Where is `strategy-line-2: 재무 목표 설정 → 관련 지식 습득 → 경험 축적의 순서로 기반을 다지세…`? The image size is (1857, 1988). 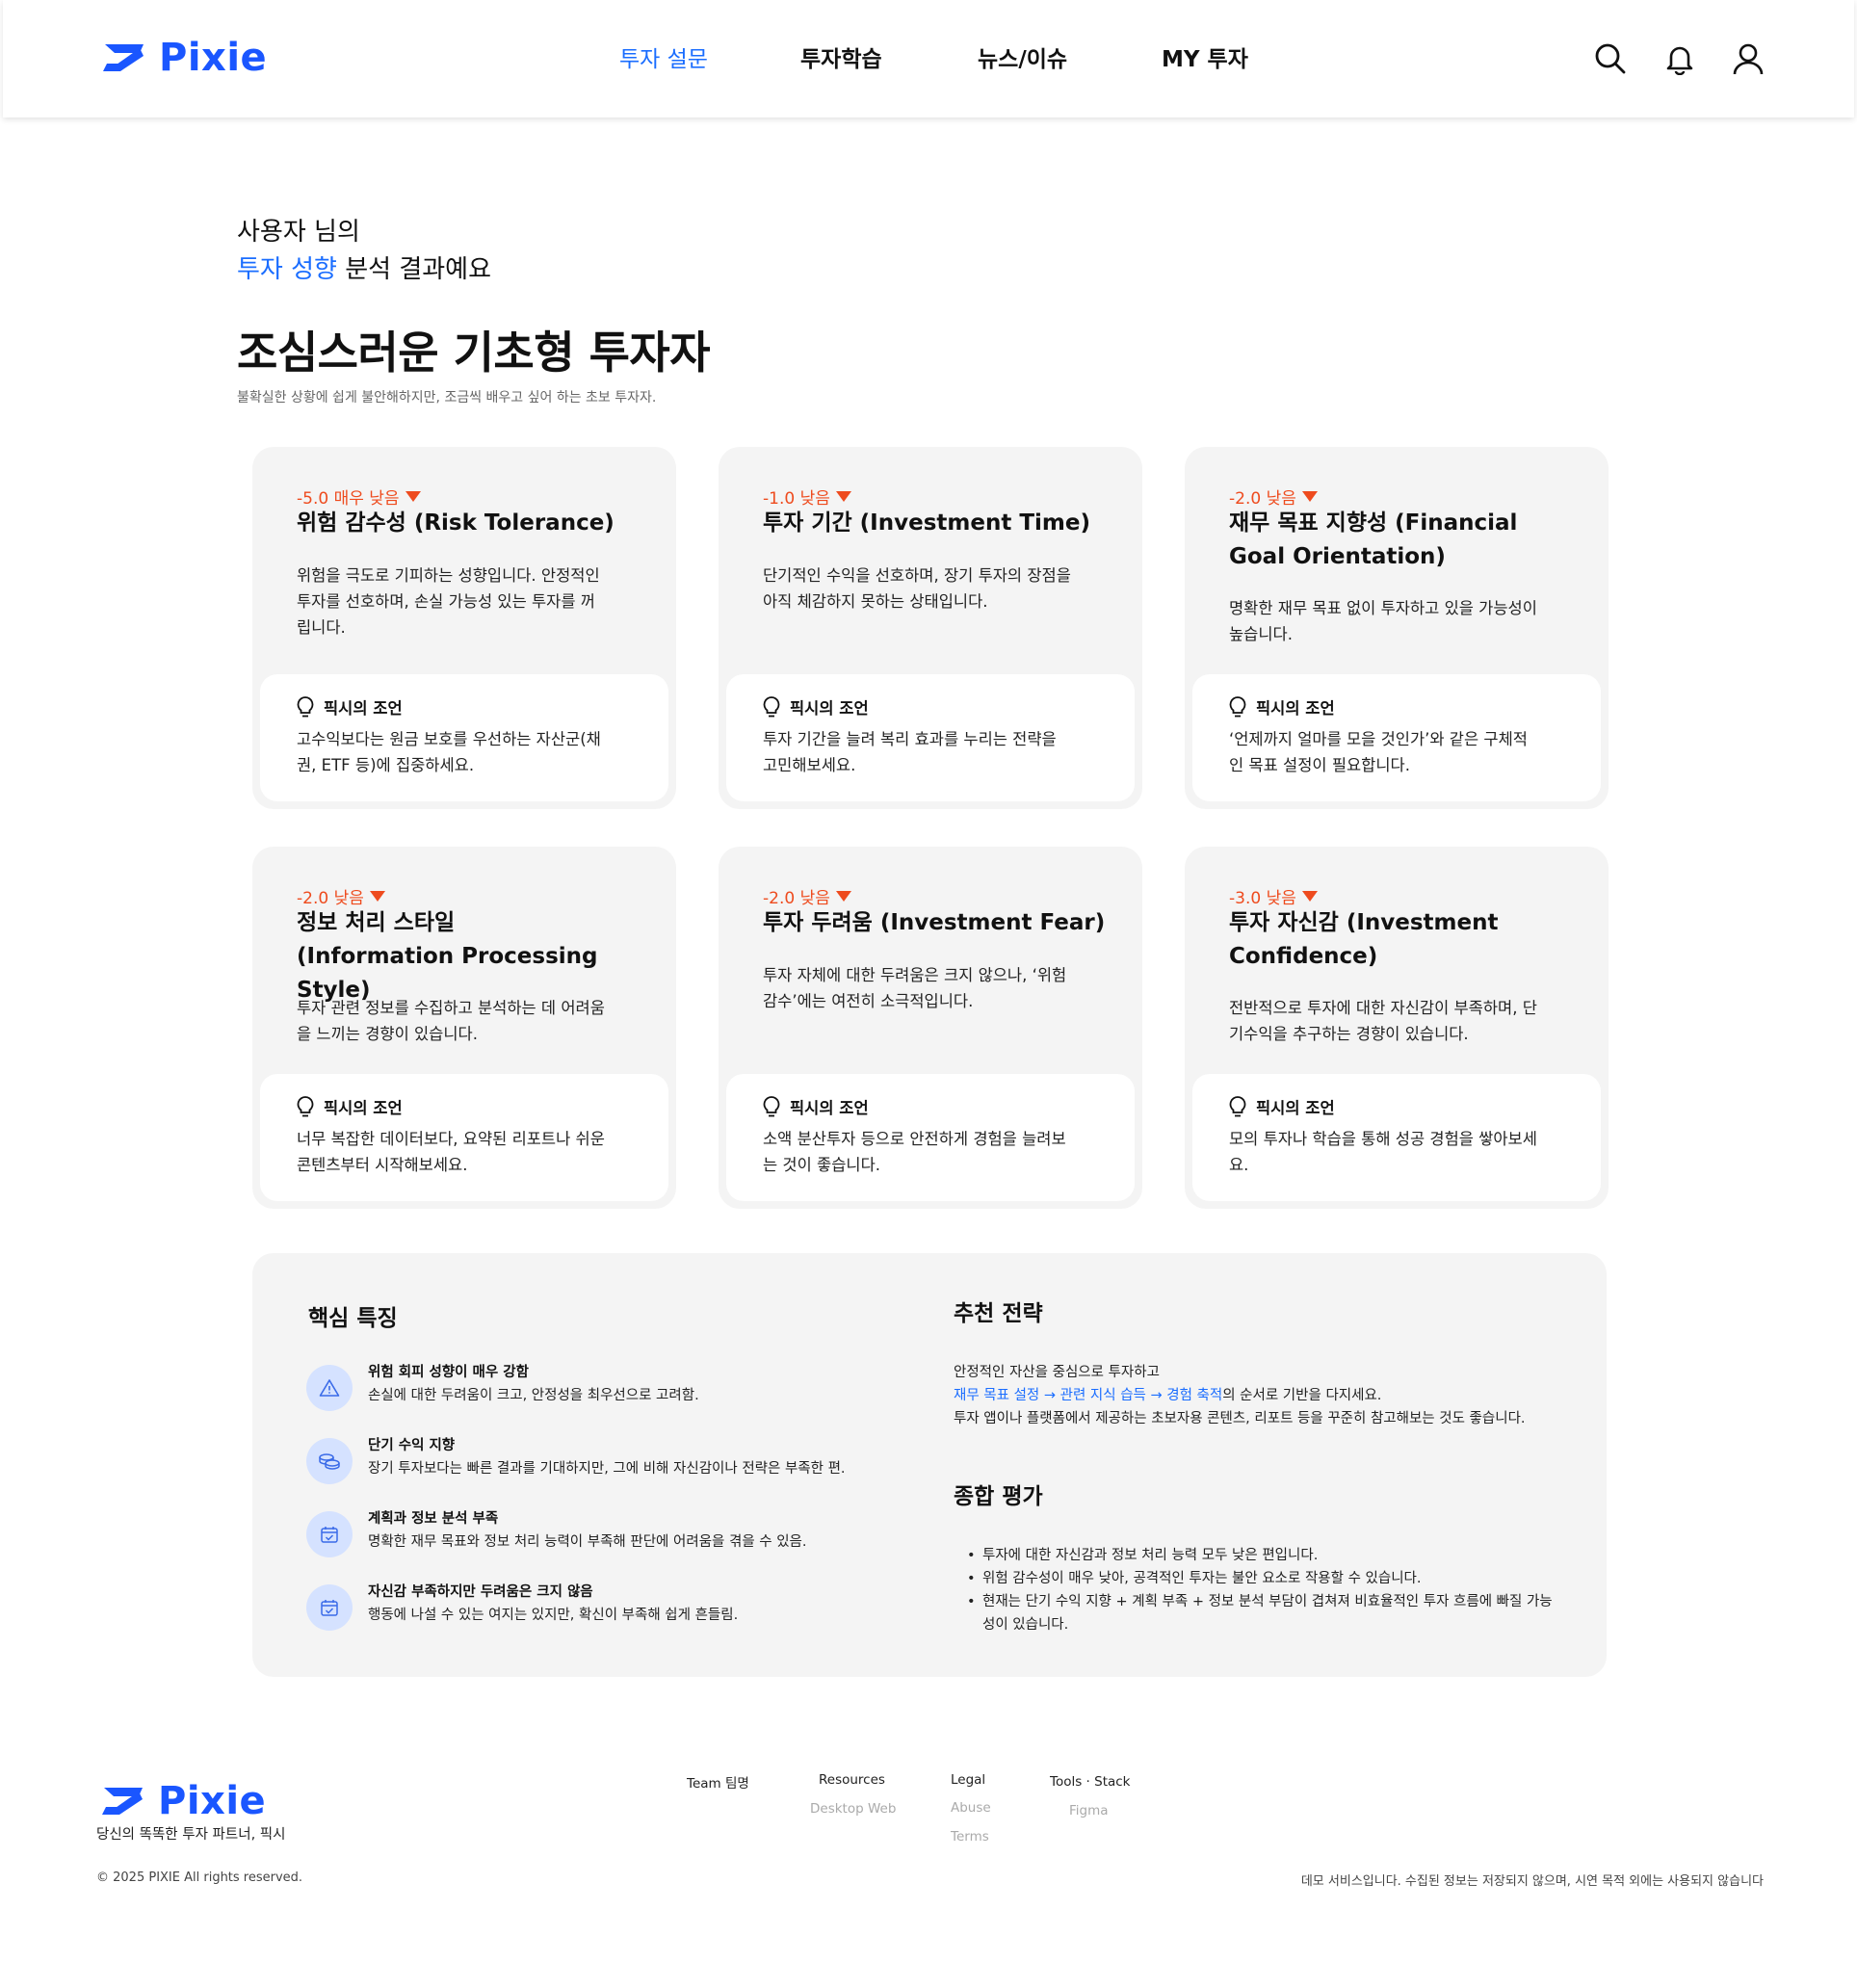 strategy-line-2: 재무 목표 설정 → 관련 지식 습득 → 경험 축적의 순서로 기반을 다지세… is located at coordinates (1240, 1395).